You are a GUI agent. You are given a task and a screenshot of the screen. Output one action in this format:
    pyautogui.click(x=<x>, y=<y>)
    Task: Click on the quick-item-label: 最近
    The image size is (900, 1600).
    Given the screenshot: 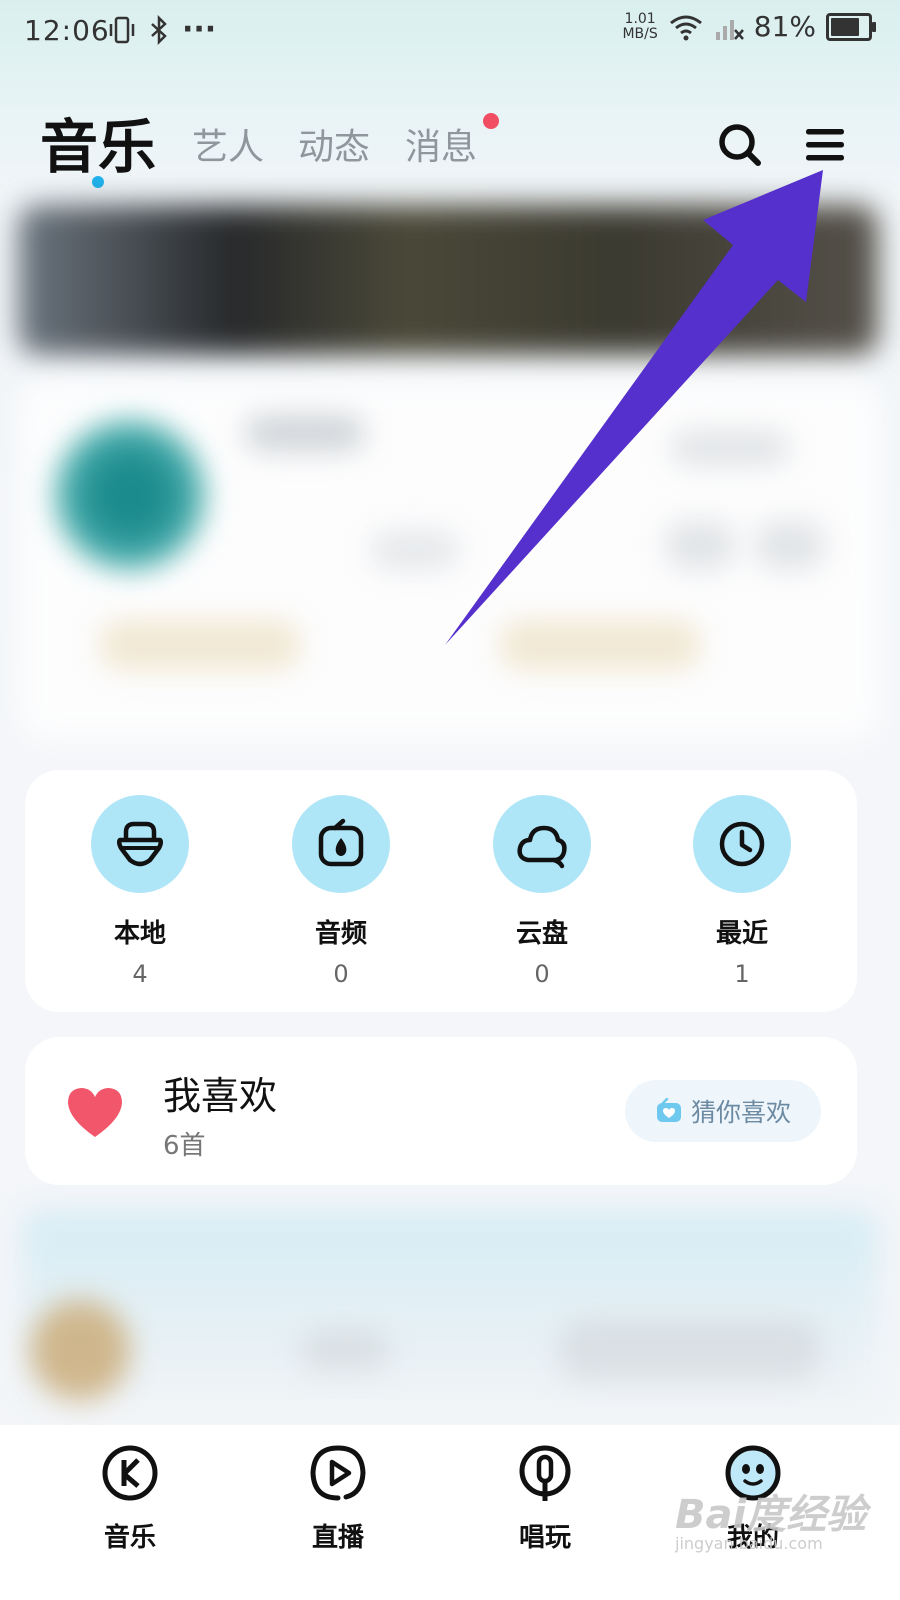 What is the action you would take?
    pyautogui.click(x=741, y=934)
    